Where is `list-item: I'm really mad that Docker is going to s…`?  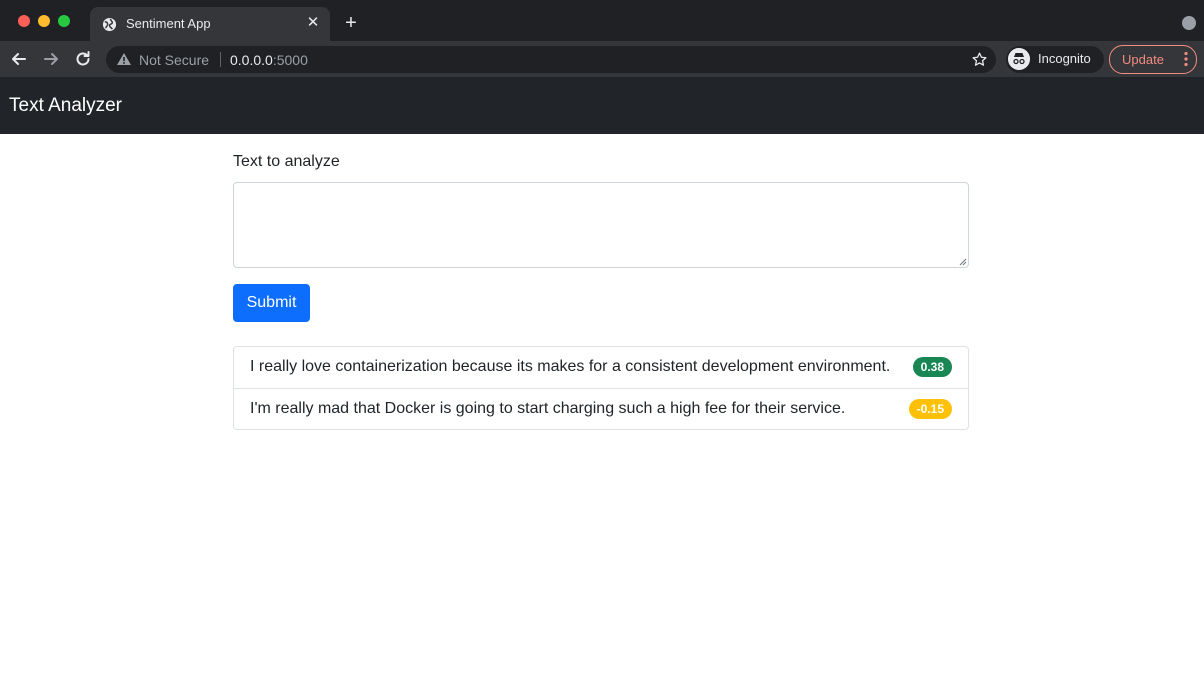 list-item: I'm really mad that Docker is going to s… is located at coordinates (601, 408).